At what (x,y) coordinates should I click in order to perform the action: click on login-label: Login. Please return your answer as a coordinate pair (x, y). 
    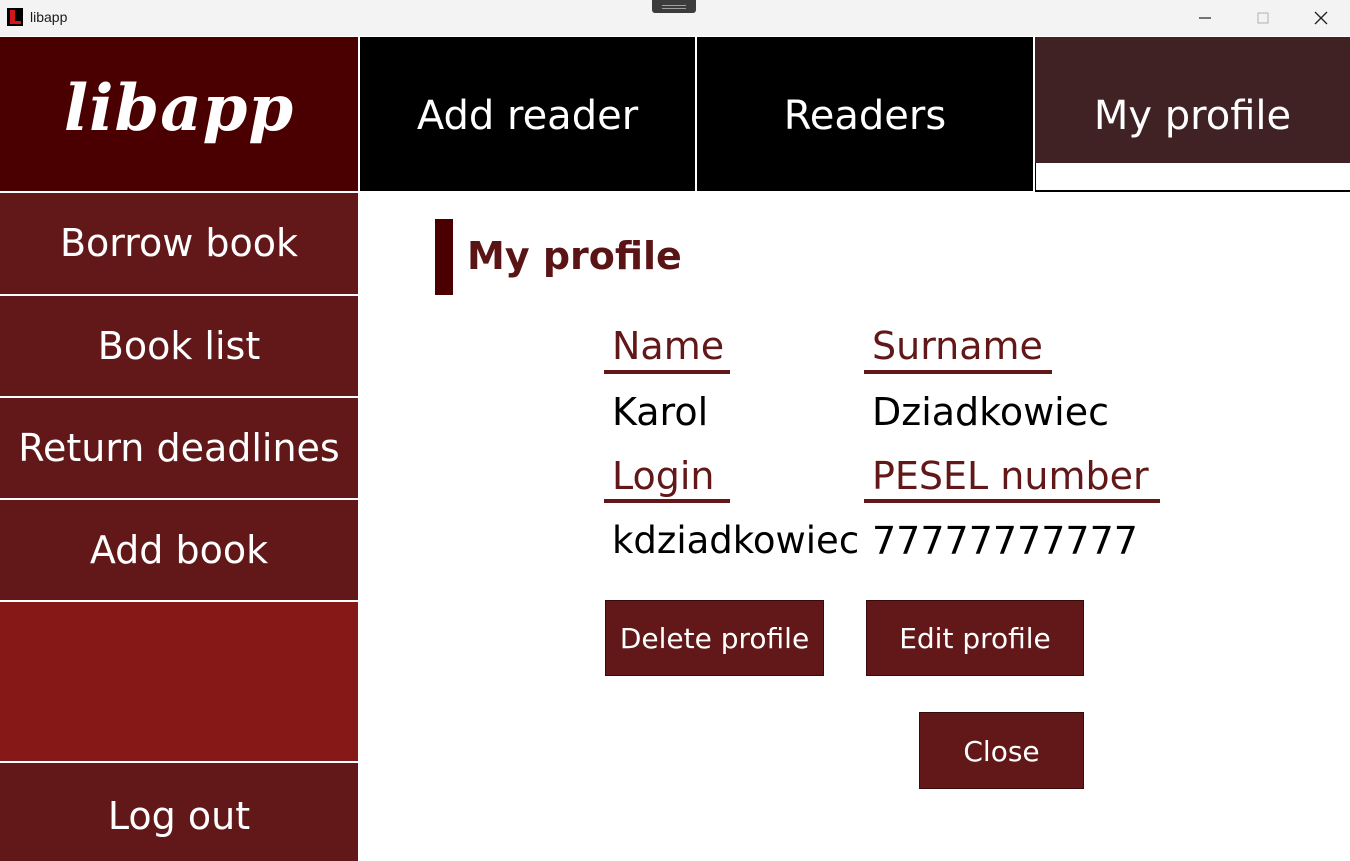
    Looking at the image, I should click on (663, 476).